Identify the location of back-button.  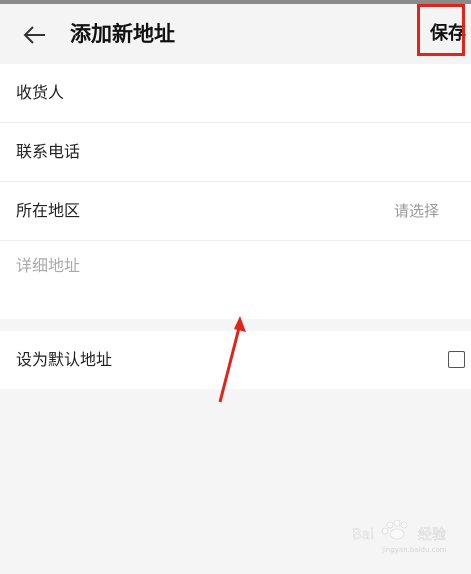
(35, 35).